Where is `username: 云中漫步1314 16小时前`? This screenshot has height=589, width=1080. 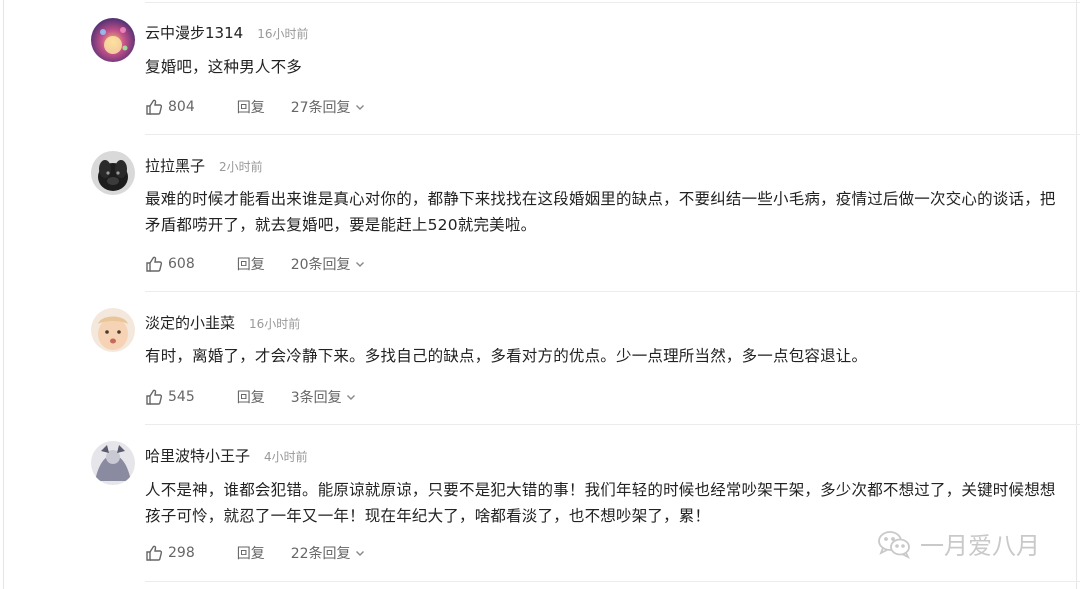 username: 云中漫步1314 16小时前 is located at coordinates (226, 32).